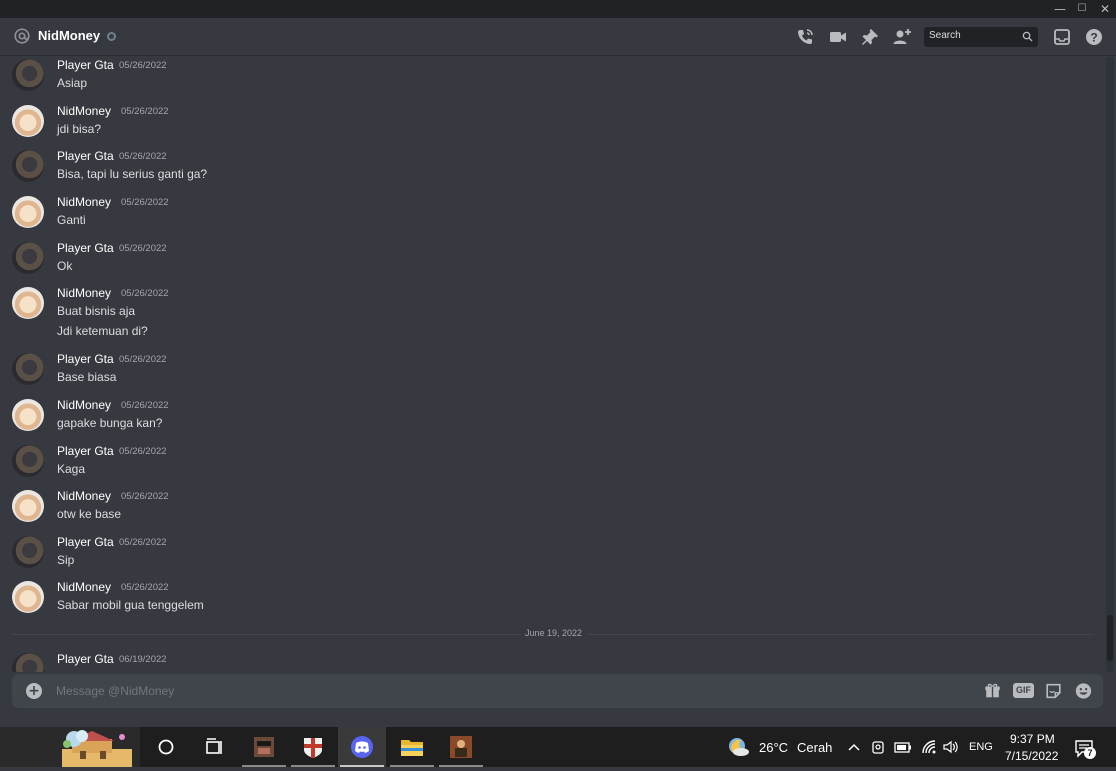  I want to click on message-text: Asiap, so click(72, 83).